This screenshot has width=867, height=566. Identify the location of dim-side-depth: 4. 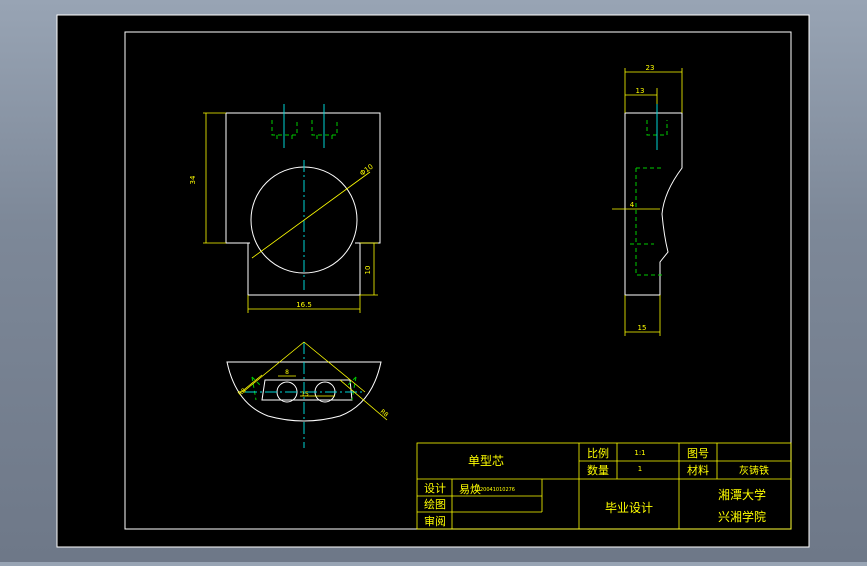
(632, 205).